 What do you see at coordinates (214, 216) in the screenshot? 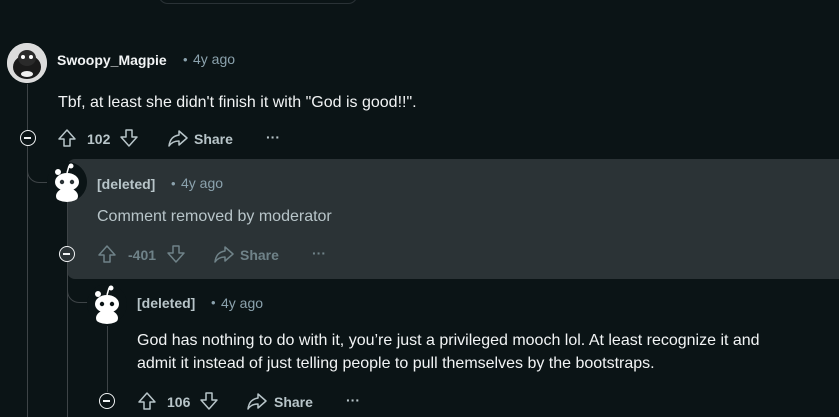
I see `comment-body: Comment removed by moderator` at bounding box center [214, 216].